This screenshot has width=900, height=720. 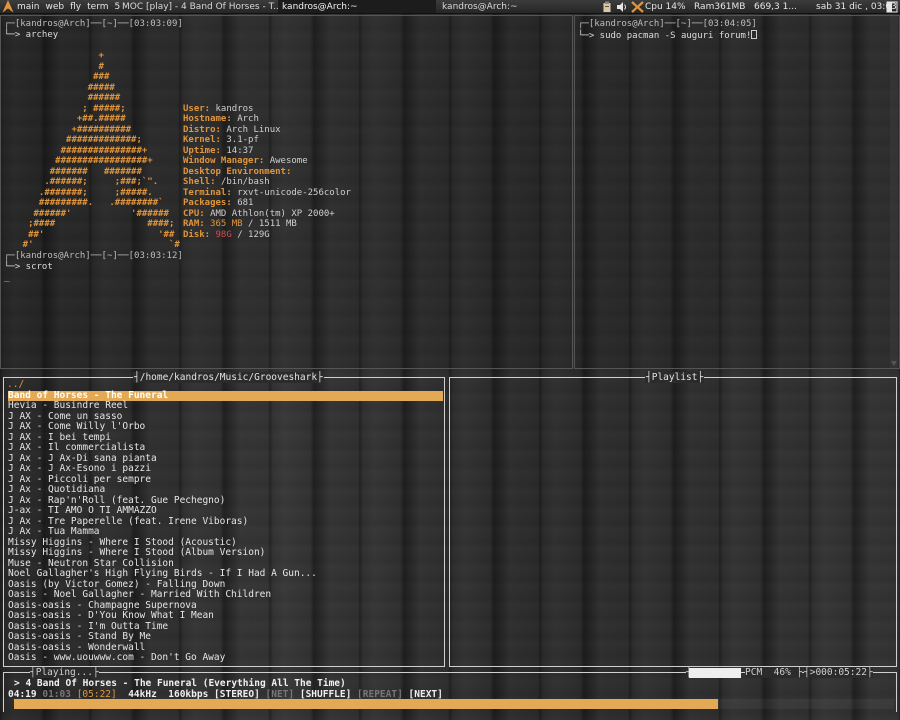 What do you see at coordinates (774, 672) in the screenshot?
I see `volume-label: PCM 46% ├` at bounding box center [774, 672].